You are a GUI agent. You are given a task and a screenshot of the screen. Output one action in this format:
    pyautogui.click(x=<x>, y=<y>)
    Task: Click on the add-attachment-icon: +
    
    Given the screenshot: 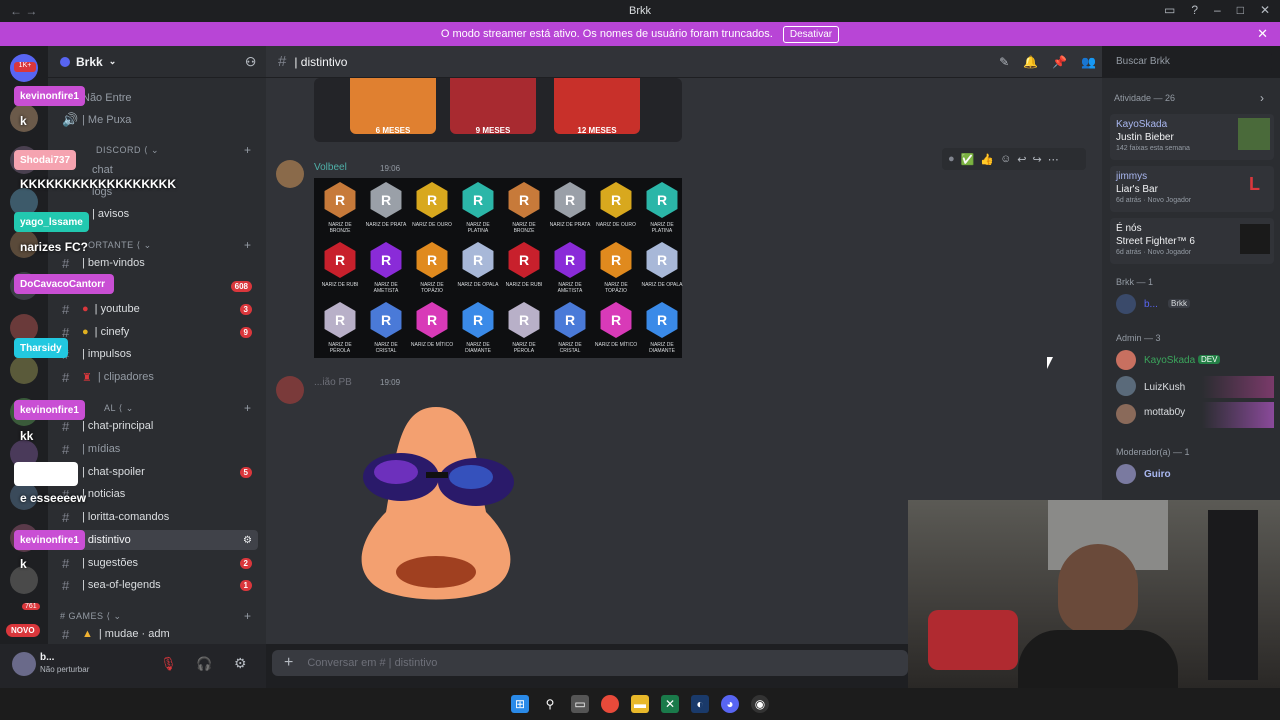 What is the action you would take?
    pyautogui.click(x=288, y=663)
    